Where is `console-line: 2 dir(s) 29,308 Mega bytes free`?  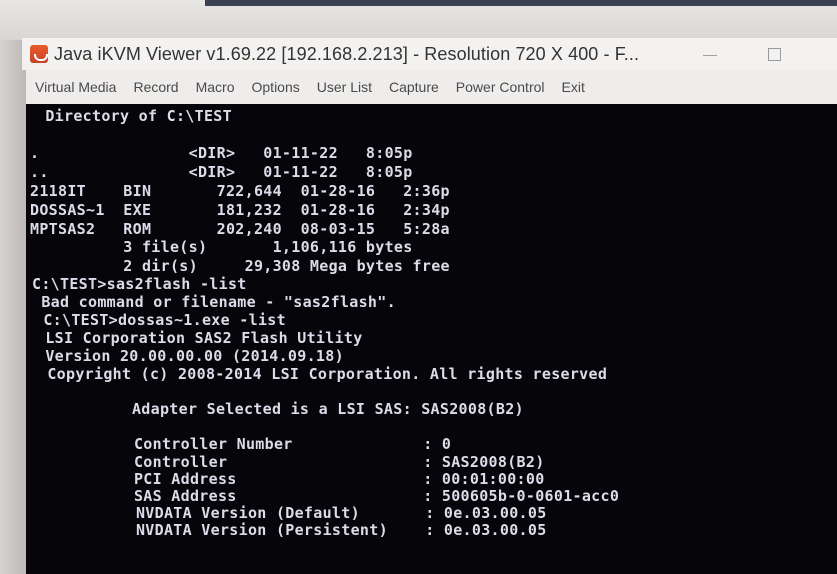
console-line: 2 dir(s) 29,308 Mega bytes free is located at coordinates (240, 266).